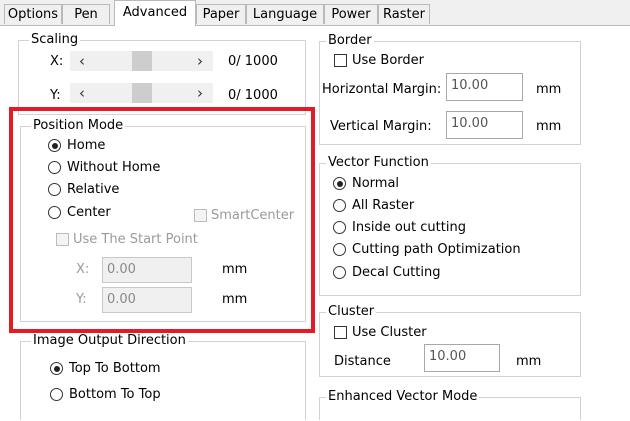 The image size is (630, 421). Describe the element at coordinates (235, 299) in the screenshot. I see `position-y-unit: mm` at that location.